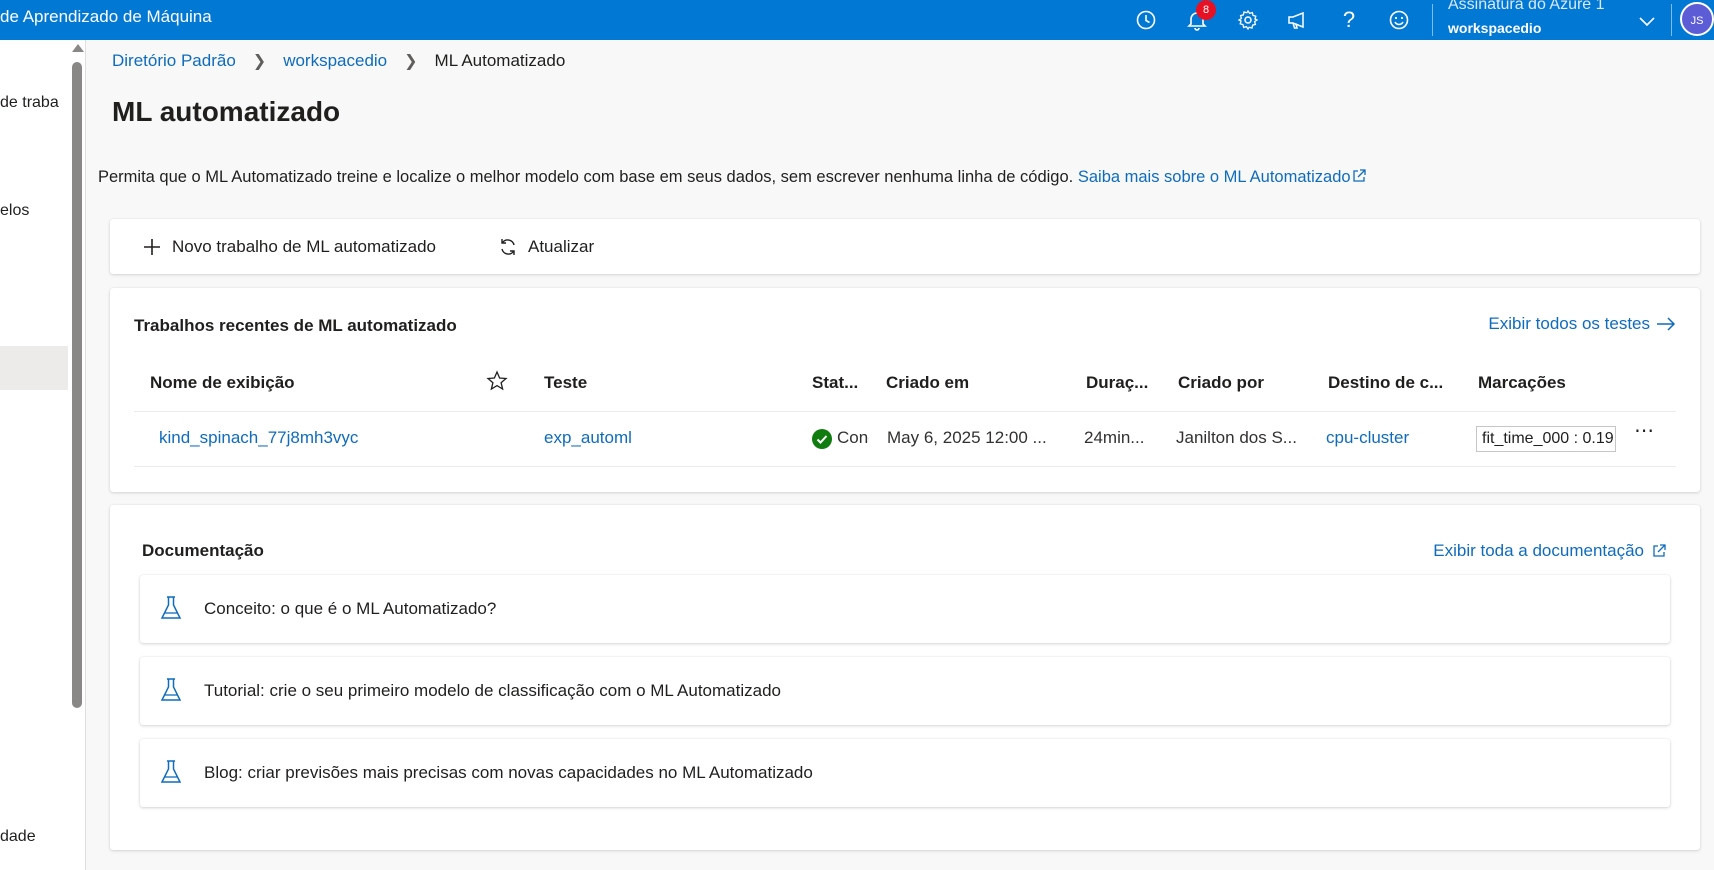 Image resolution: width=1714 pixels, height=870 pixels. I want to click on arrow-right-icon, so click(1666, 324).